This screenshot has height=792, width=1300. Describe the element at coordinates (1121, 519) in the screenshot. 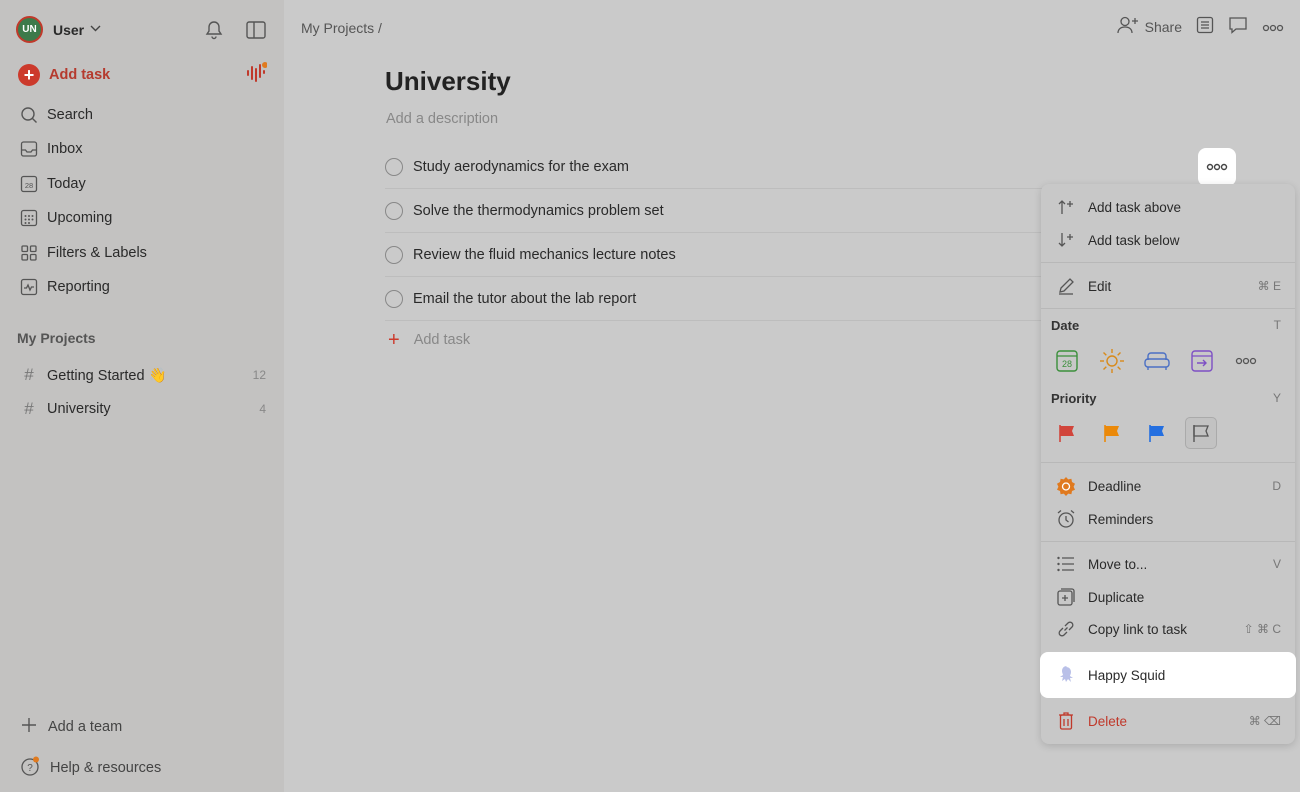

I see `menu-label: Reminders` at that location.